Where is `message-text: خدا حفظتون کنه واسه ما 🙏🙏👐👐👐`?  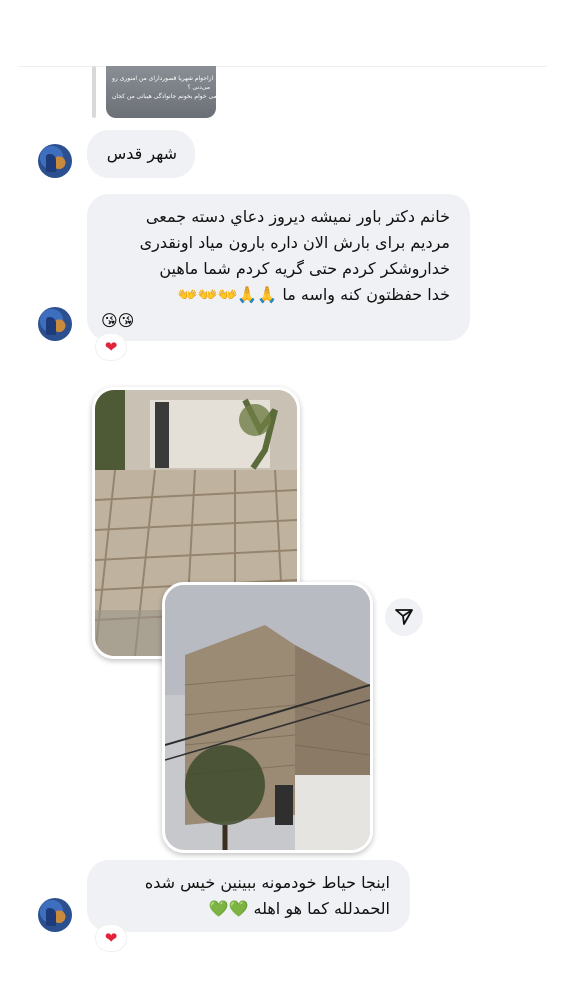
message-text: خدا حفظتون کنه واسه ما 🙏🙏👐👐👐 is located at coordinates (313, 294).